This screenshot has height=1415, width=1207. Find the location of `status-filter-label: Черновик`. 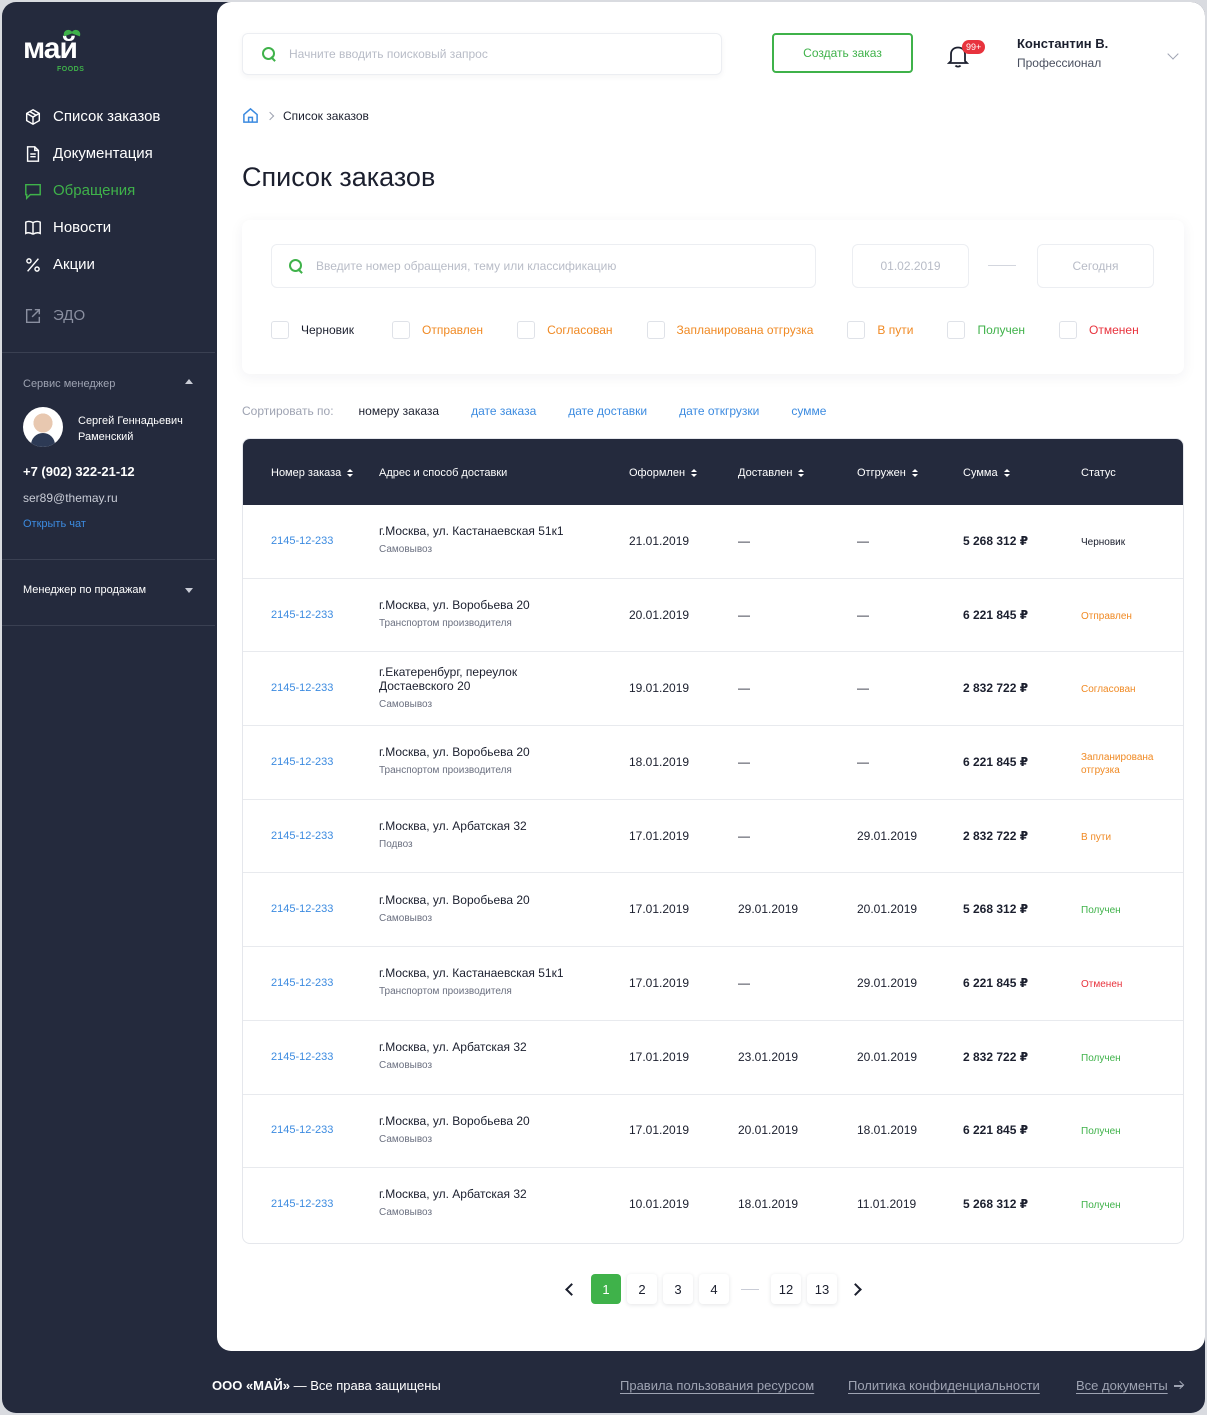

status-filter-label: Черновик is located at coordinates (327, 330).